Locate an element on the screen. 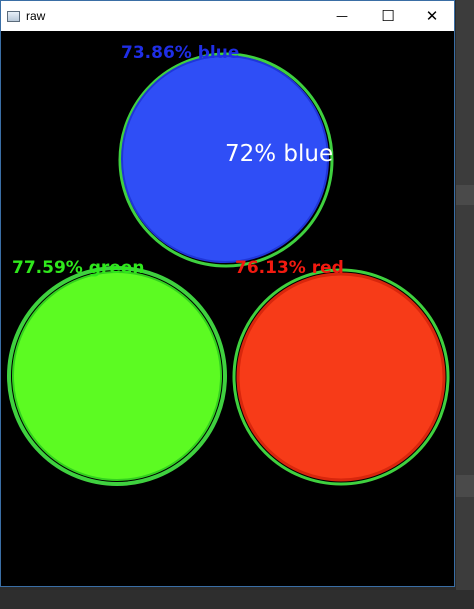  center-blue-label: 72% blue is located at coordinates (279, 154).